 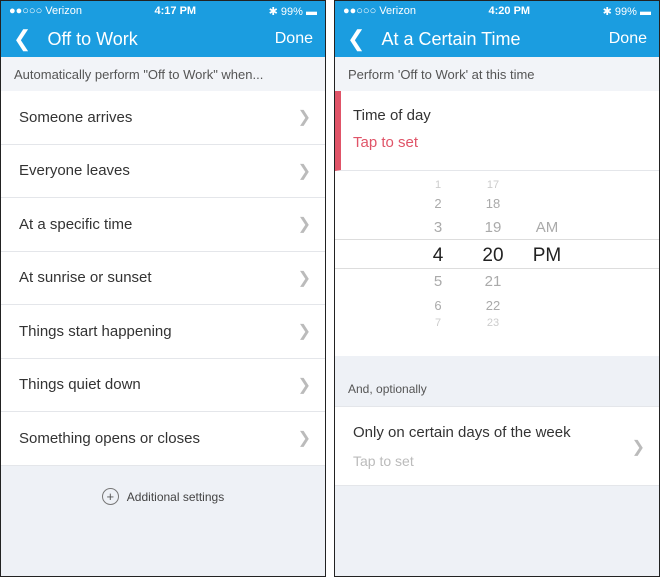 I want to click on status-bar: ●●○○○ Verizon 4:20 PM ✱ 99% ▬, so click(x=497, y=11).